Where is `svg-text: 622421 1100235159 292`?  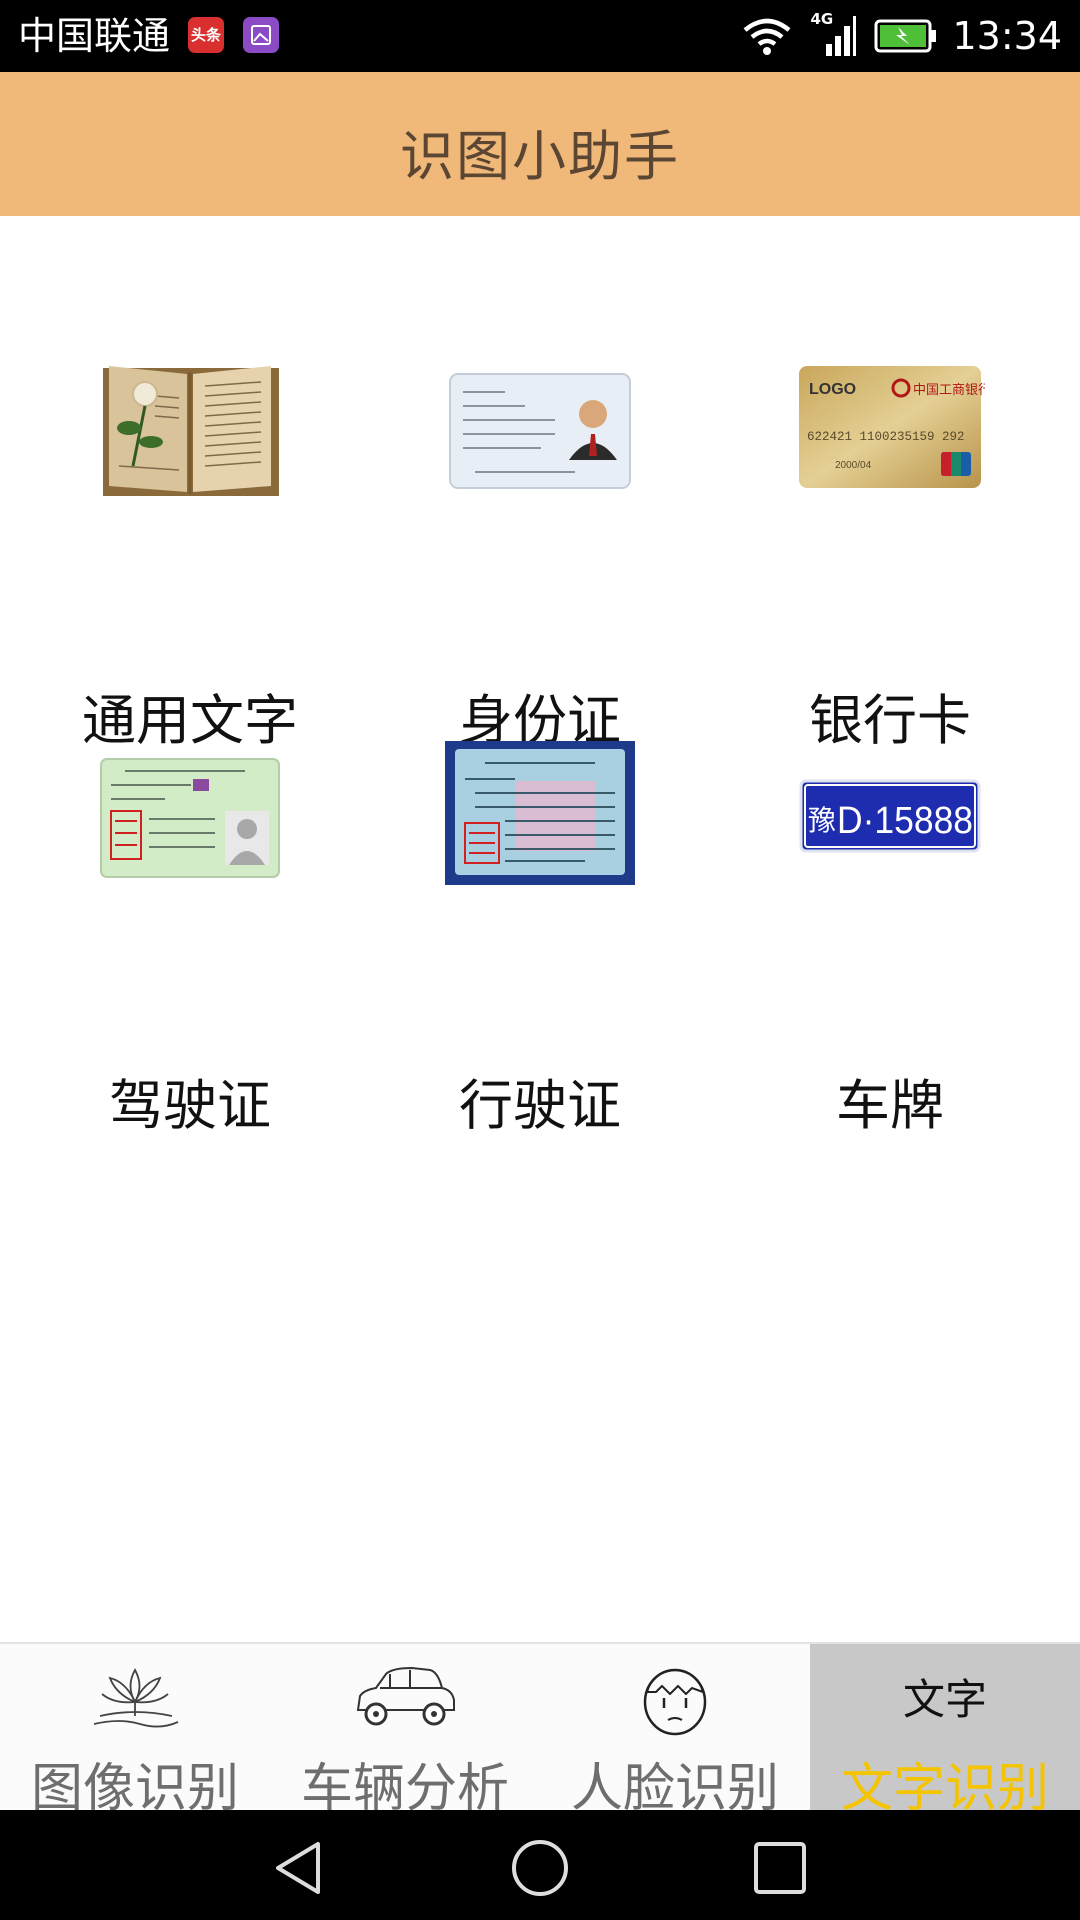 svg-text: 622421 1100235159 292 is located at coordinates (886, 437).